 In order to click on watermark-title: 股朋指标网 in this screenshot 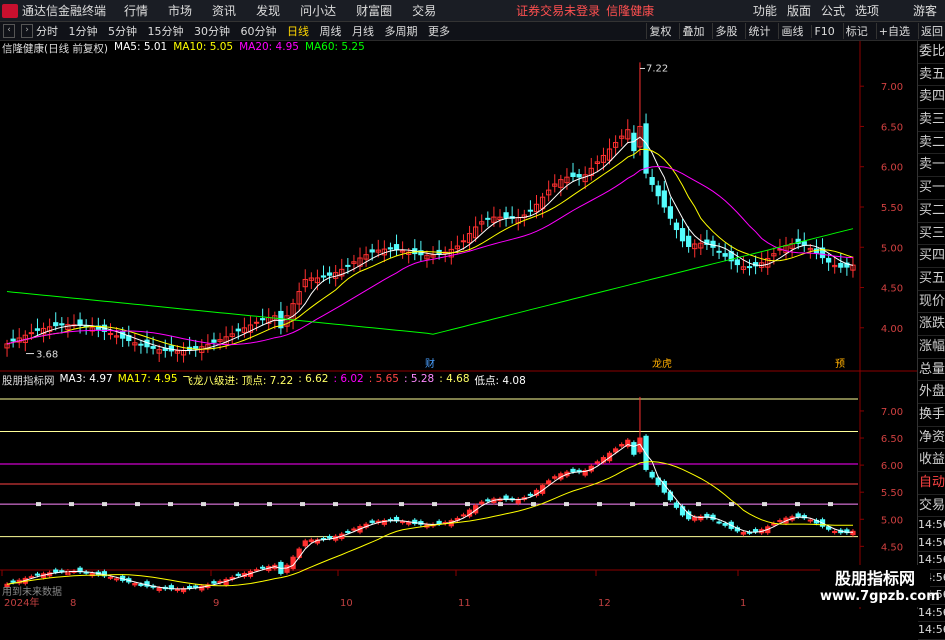, I will do `click(874, 578)`.